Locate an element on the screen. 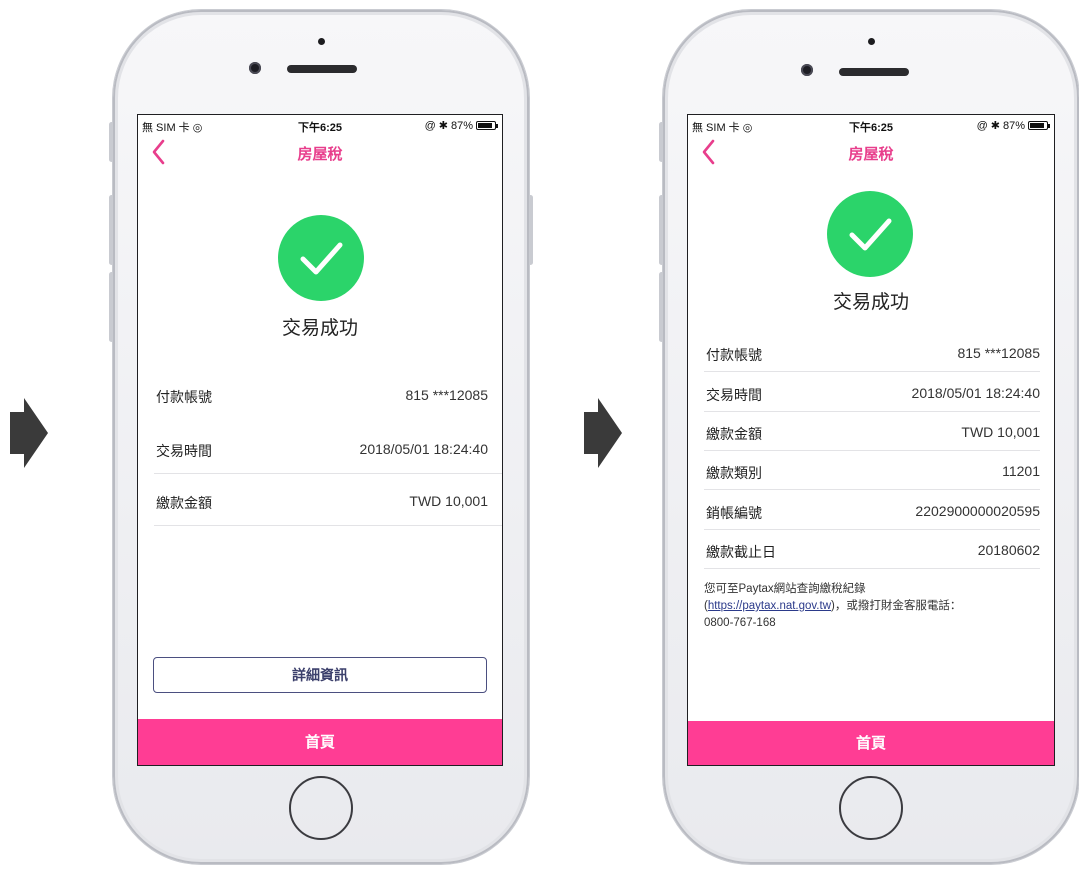  row-value: 20180602 is located at coordinates (1008, 550).